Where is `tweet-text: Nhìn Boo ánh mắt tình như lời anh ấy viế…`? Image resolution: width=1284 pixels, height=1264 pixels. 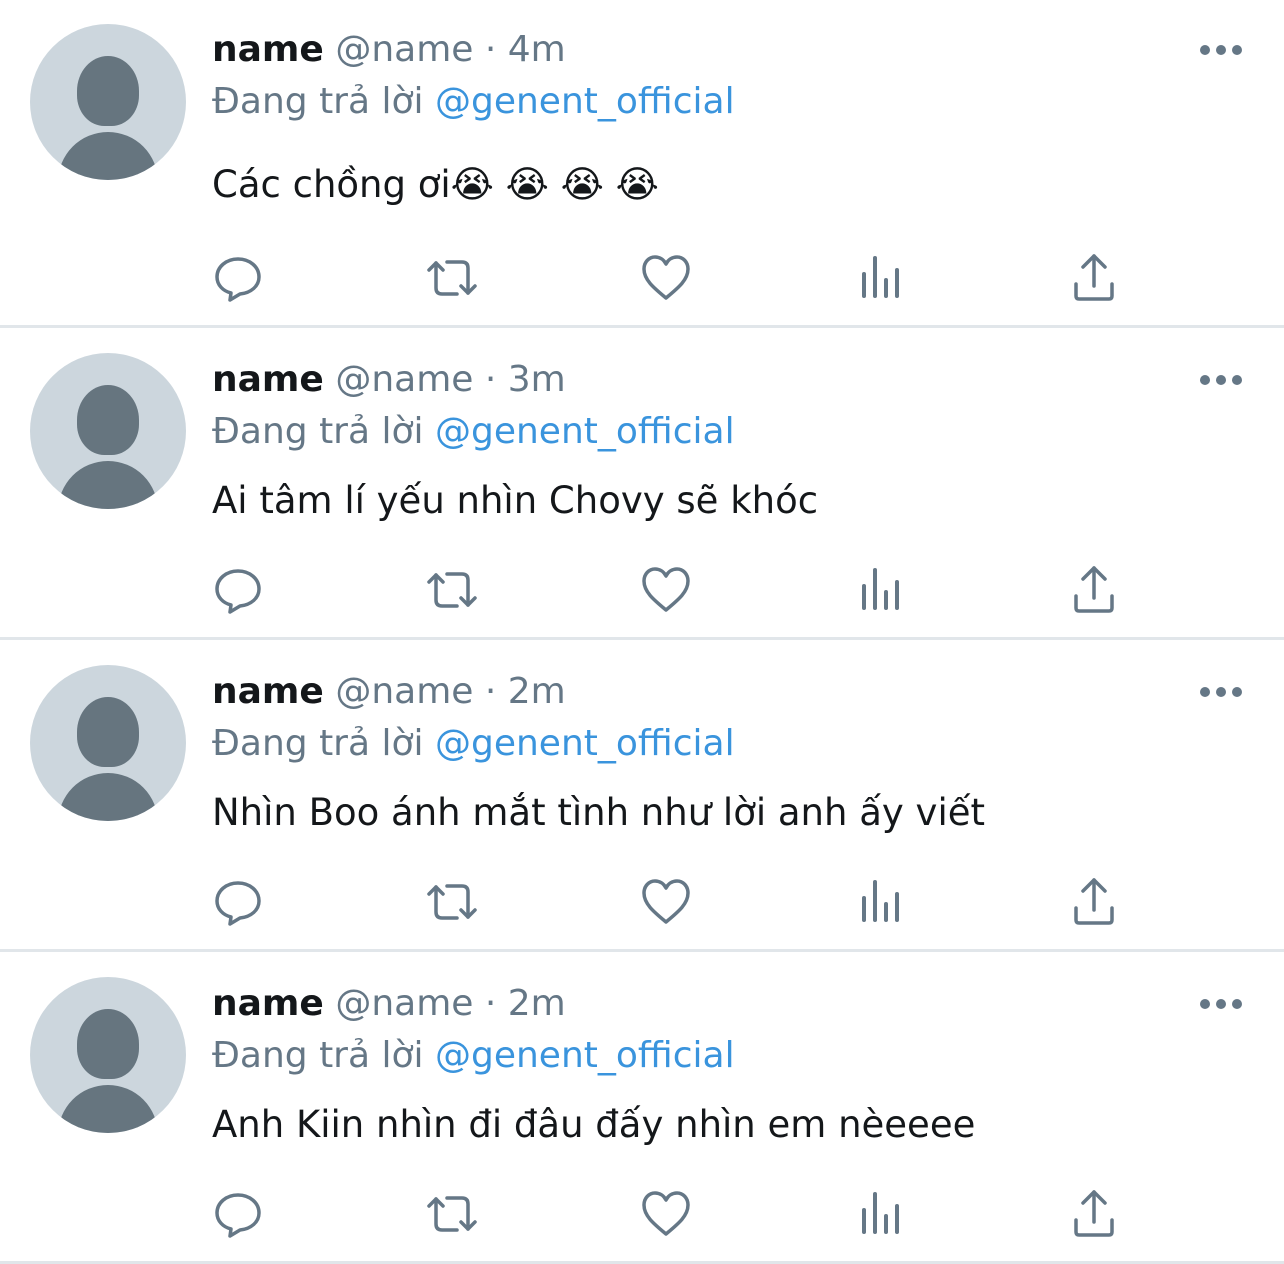 tweet-text: Nhìn Boo ánh mắt tình như lời anh ấy viế… is located at coordinates (598, 812).